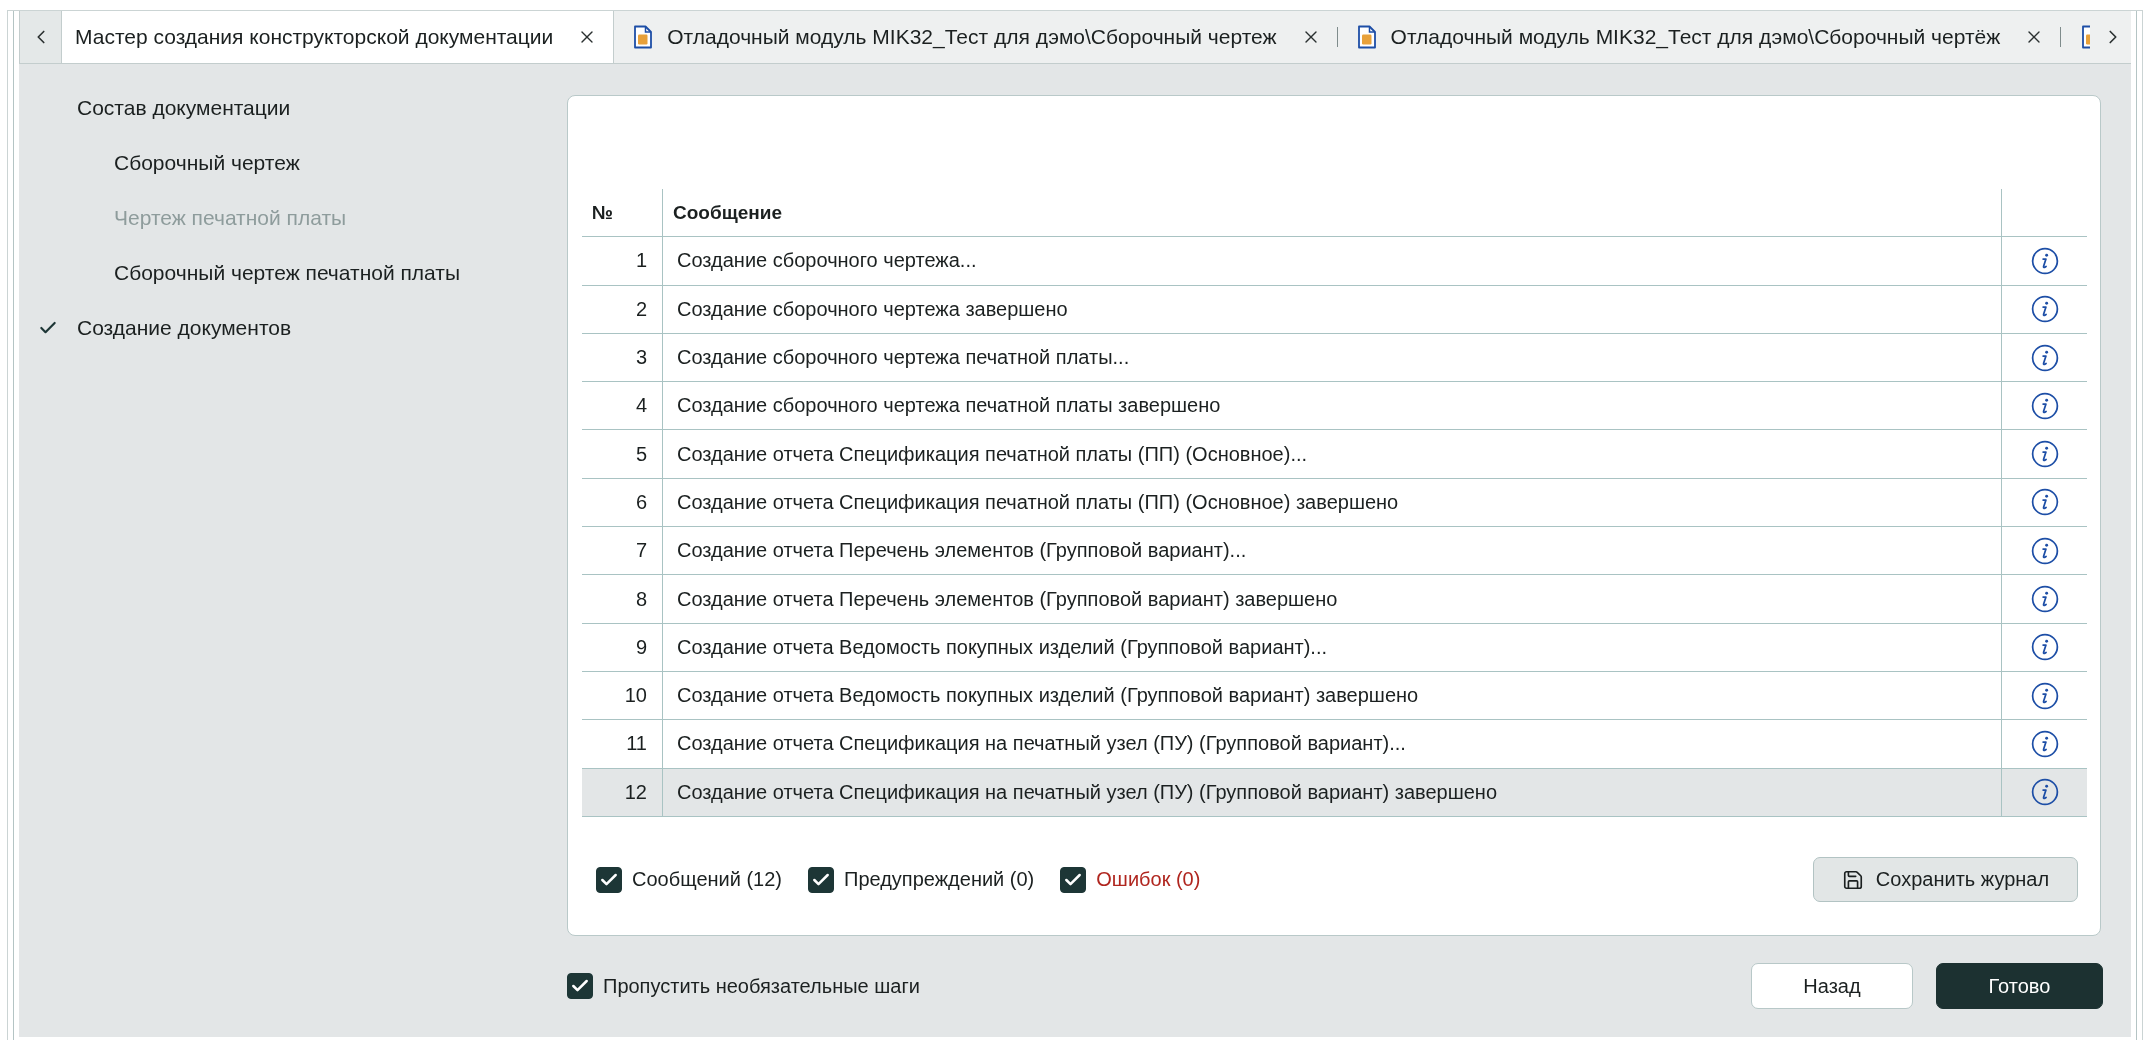  What do you see at coordinates (622, 309) in the screenshot?
I see `row-number: 2` at bounding box center [622, 309].